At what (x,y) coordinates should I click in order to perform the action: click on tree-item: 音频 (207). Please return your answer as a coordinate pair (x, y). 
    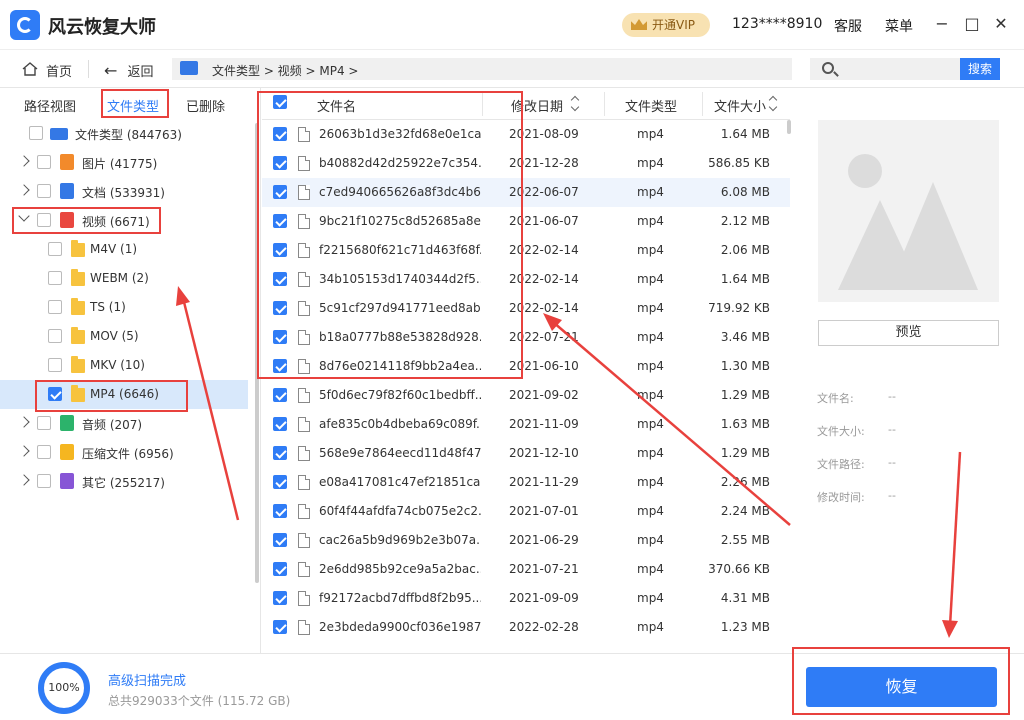
    Looking at the image, I should click on (124, 423).